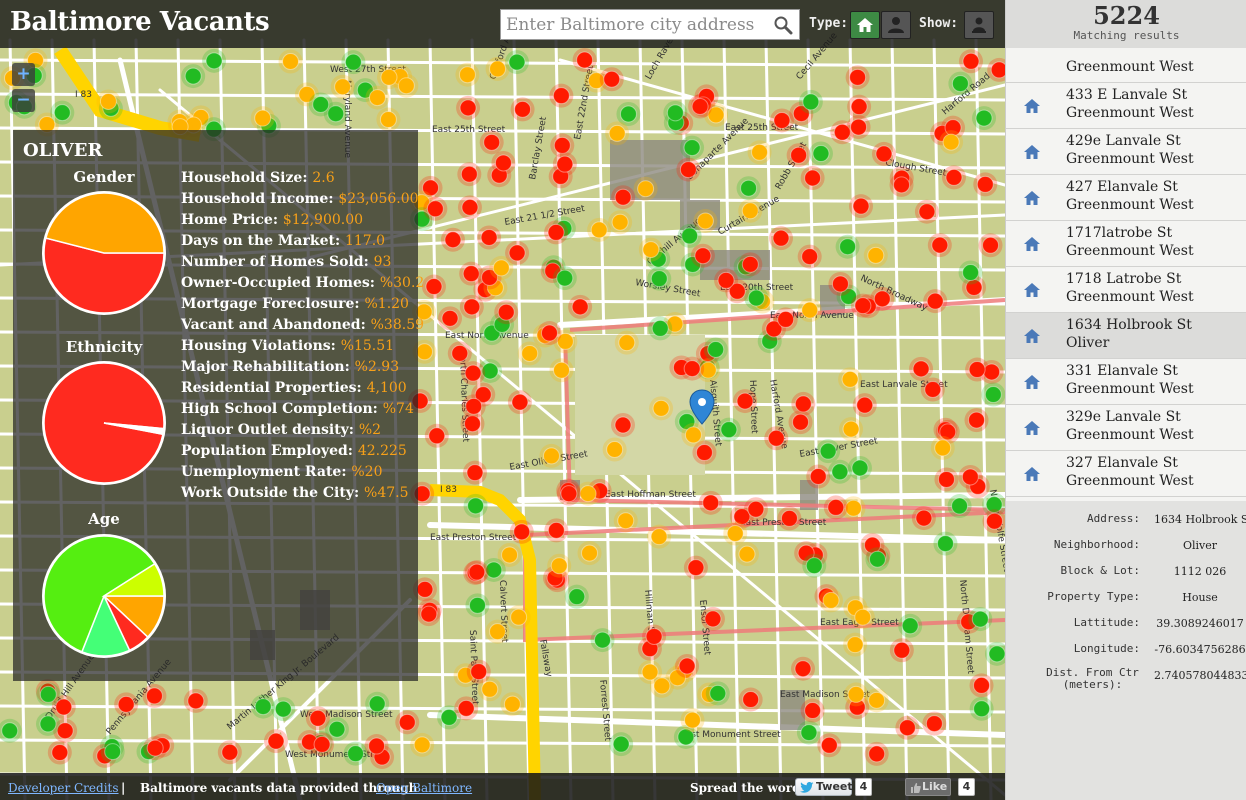 The image size is (1246, 800). I want to click on result-item: 1718 Latrobe St Greenmount West, so click(1126, 290).